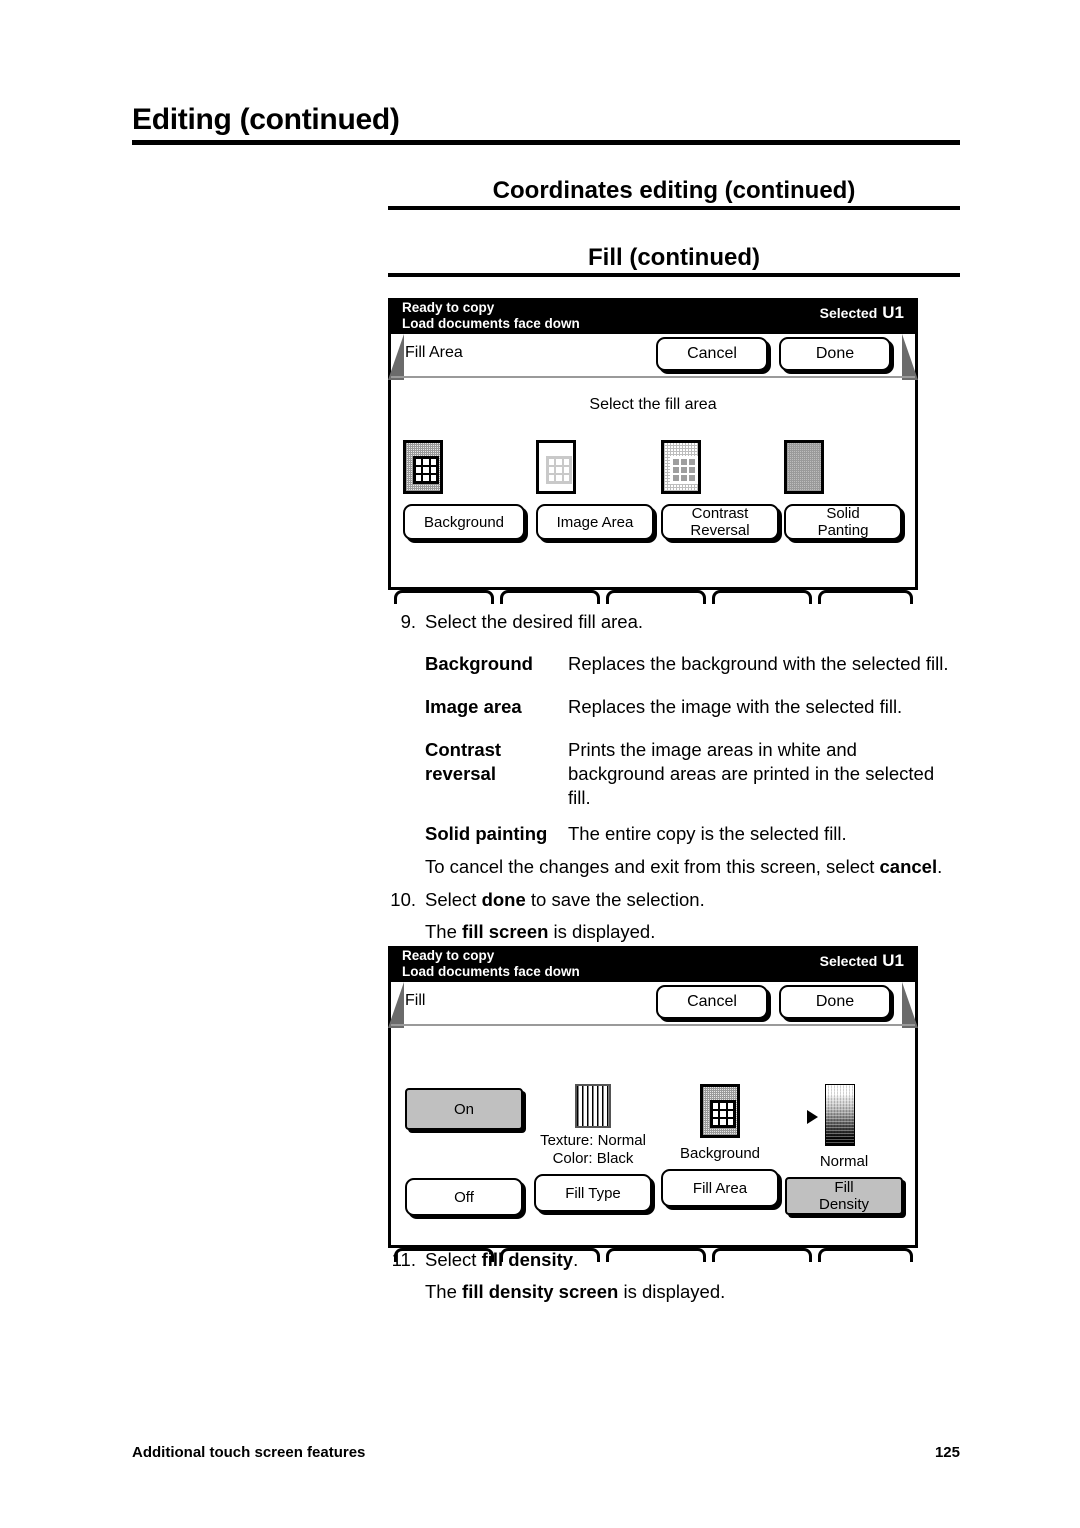 The image size is (1080, 1528). What do you see at coordinates (463, 749) in the screenshot?
I see `def-term-contrast: Contrast` at bounding box center [463, 749].